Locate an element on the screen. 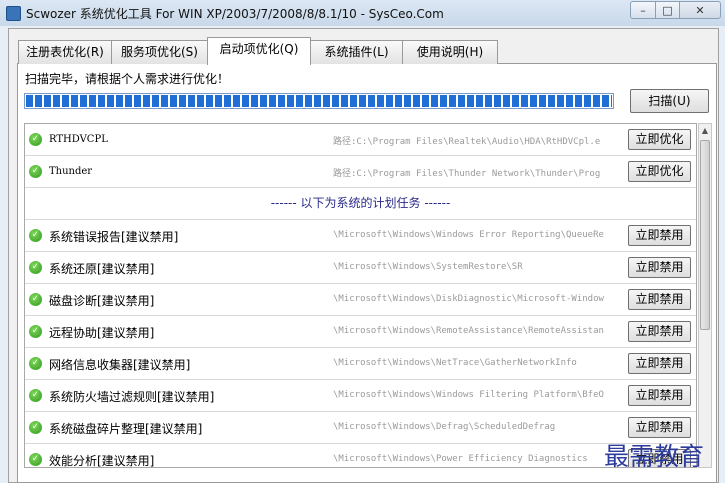 The image size is (725, 483). progress-fill is located at coordinates (319, 101).